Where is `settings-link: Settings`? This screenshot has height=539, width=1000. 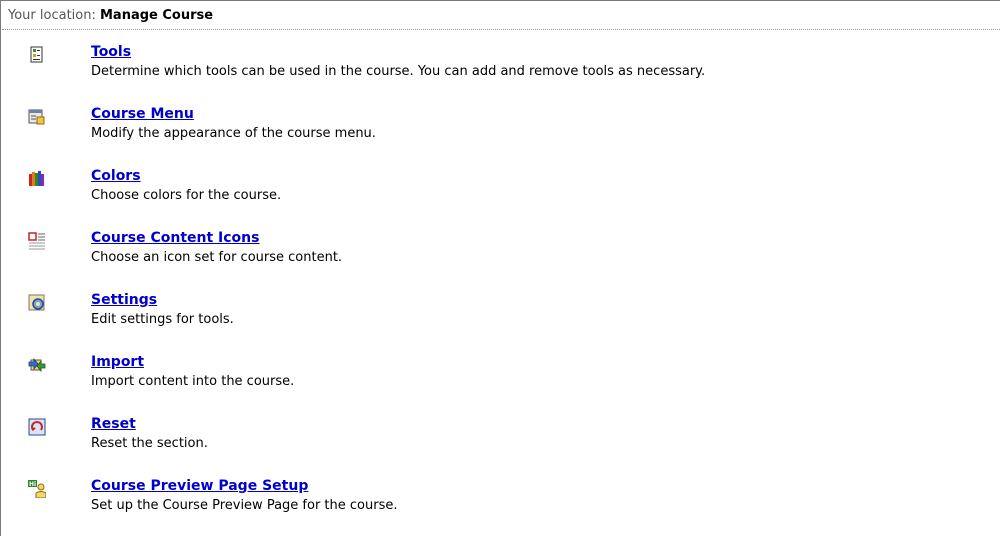 settings-link: Settings is located at coordinates (124, 300).